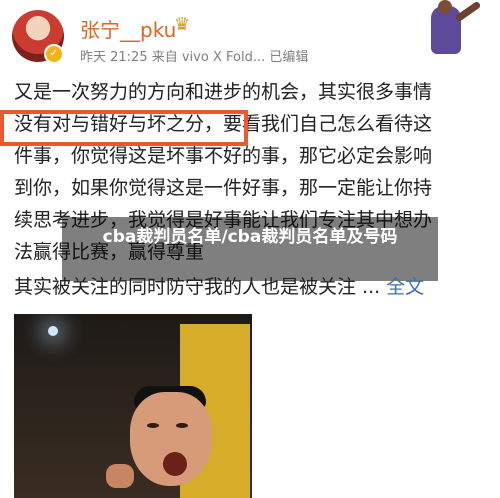 The width and height of the screenshot is (500, 498). What do you see at coordinates (223, 188) in the screenshot?
I see `post-line: 到你，如果你觉得这是一件好事，那一定能让你持` at bounding box center [223, 188].